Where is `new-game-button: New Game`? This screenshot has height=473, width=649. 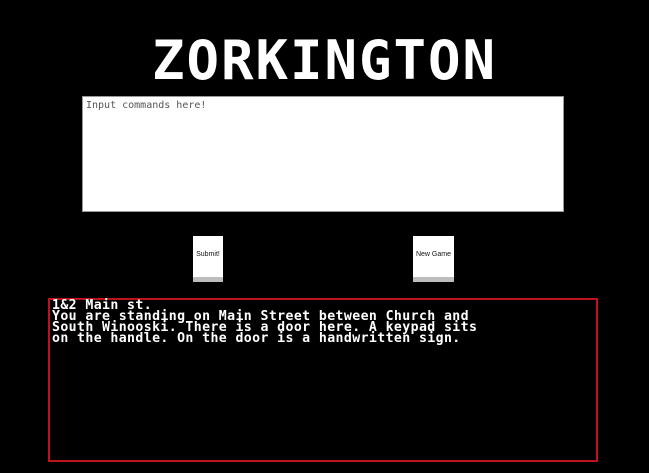 new-game-button: New Game is located at coordinates (433, 259).